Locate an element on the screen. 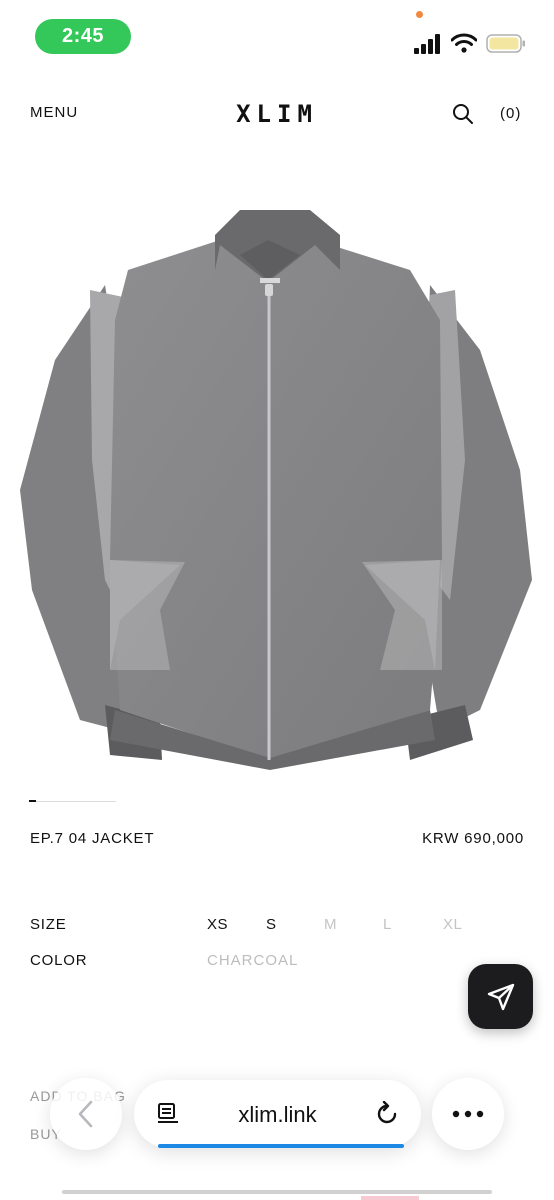 This screenshot has height=1200, width=554. size-option-xs: XS is located at coordinates (217, 924).